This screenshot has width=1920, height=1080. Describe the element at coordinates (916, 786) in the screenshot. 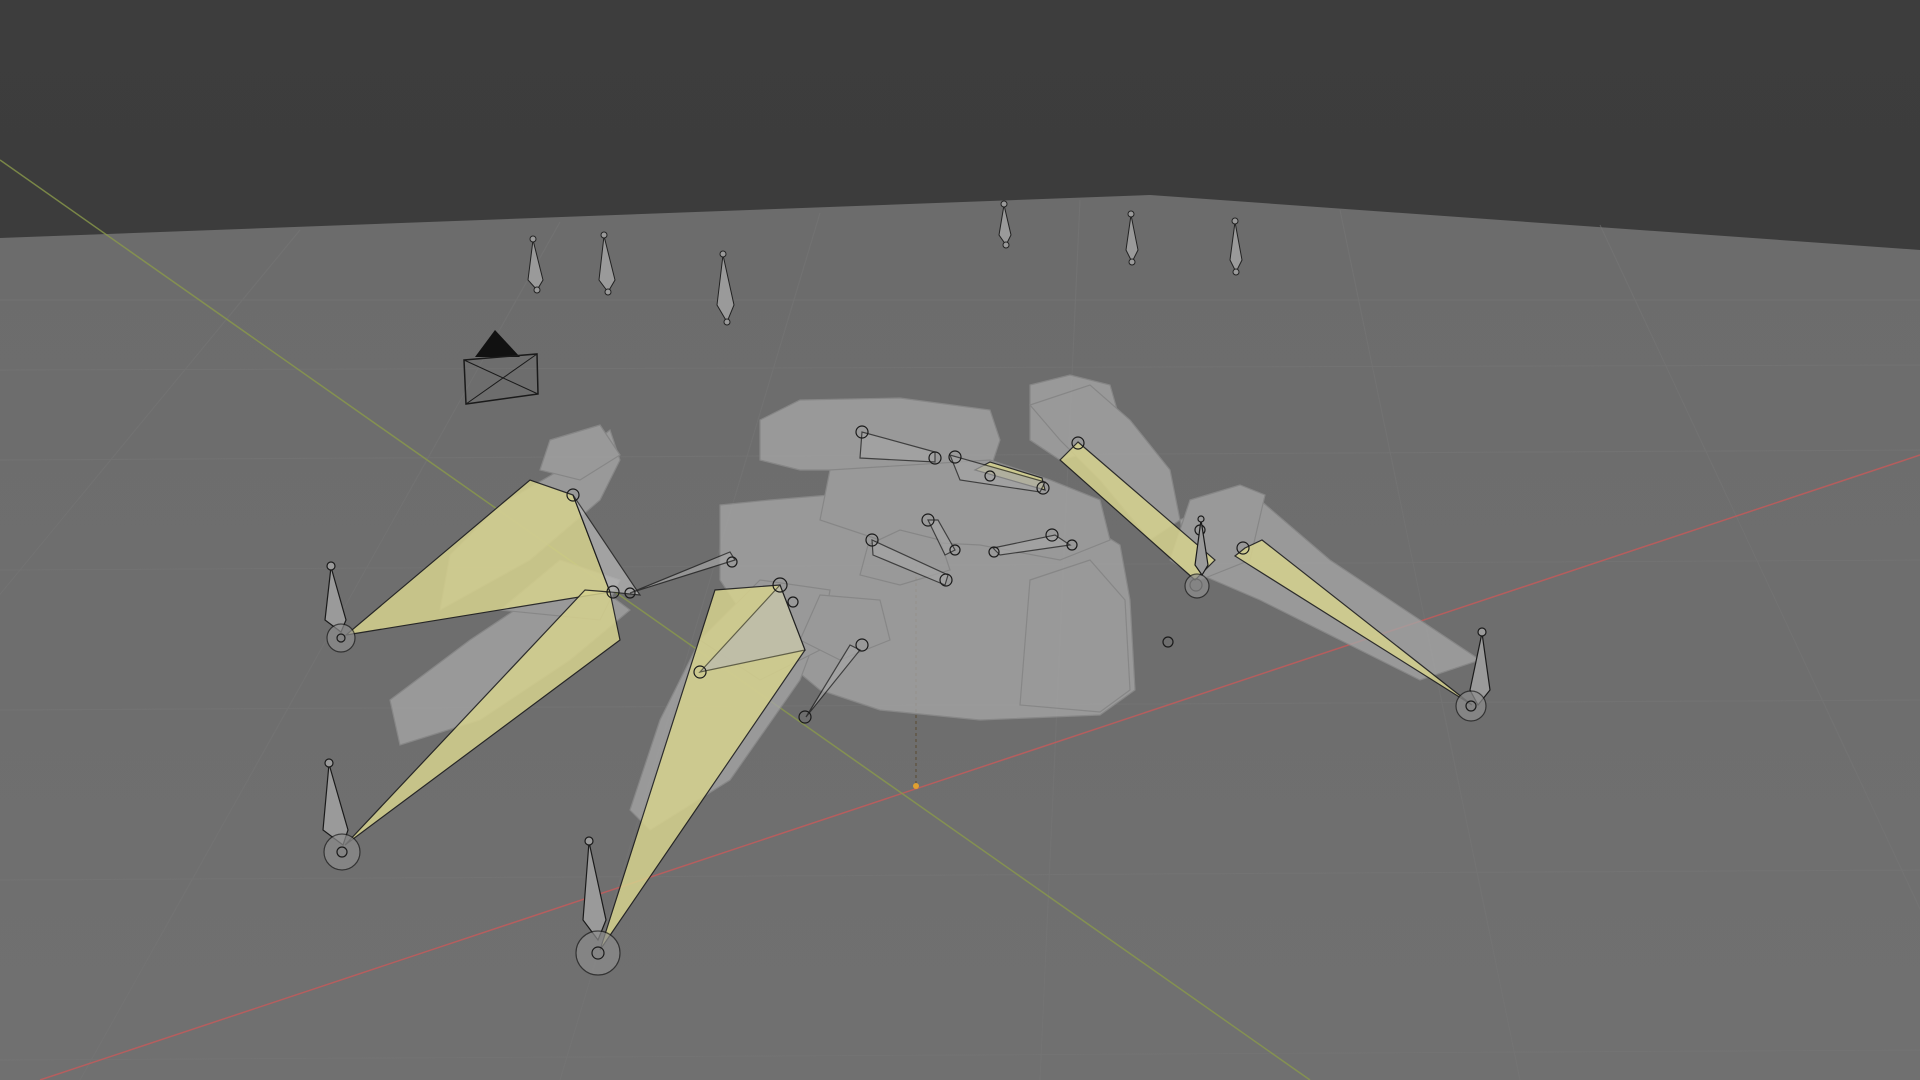

I see `world-origin-marker` at that location.